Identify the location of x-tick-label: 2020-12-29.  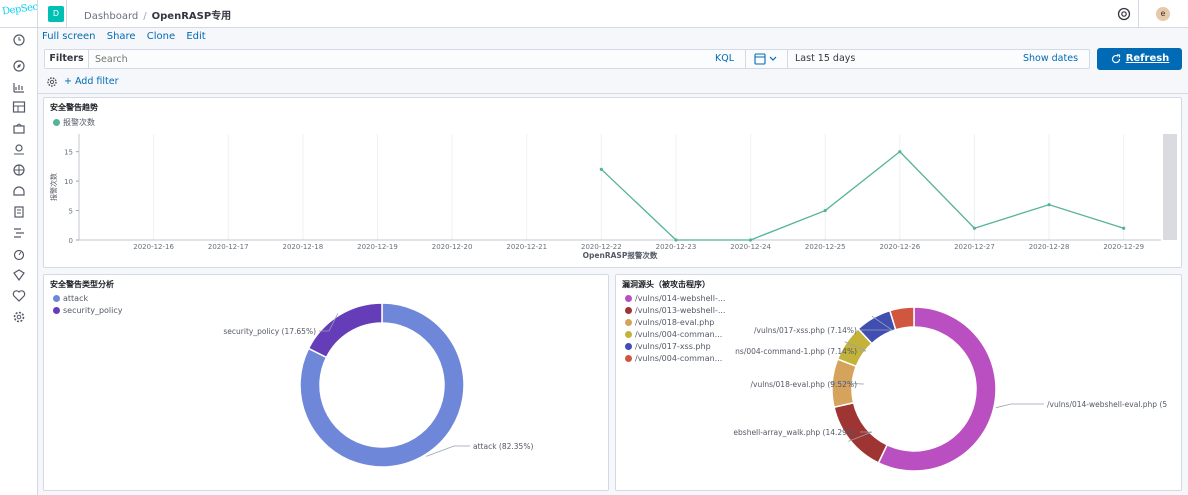
(1123, 247).